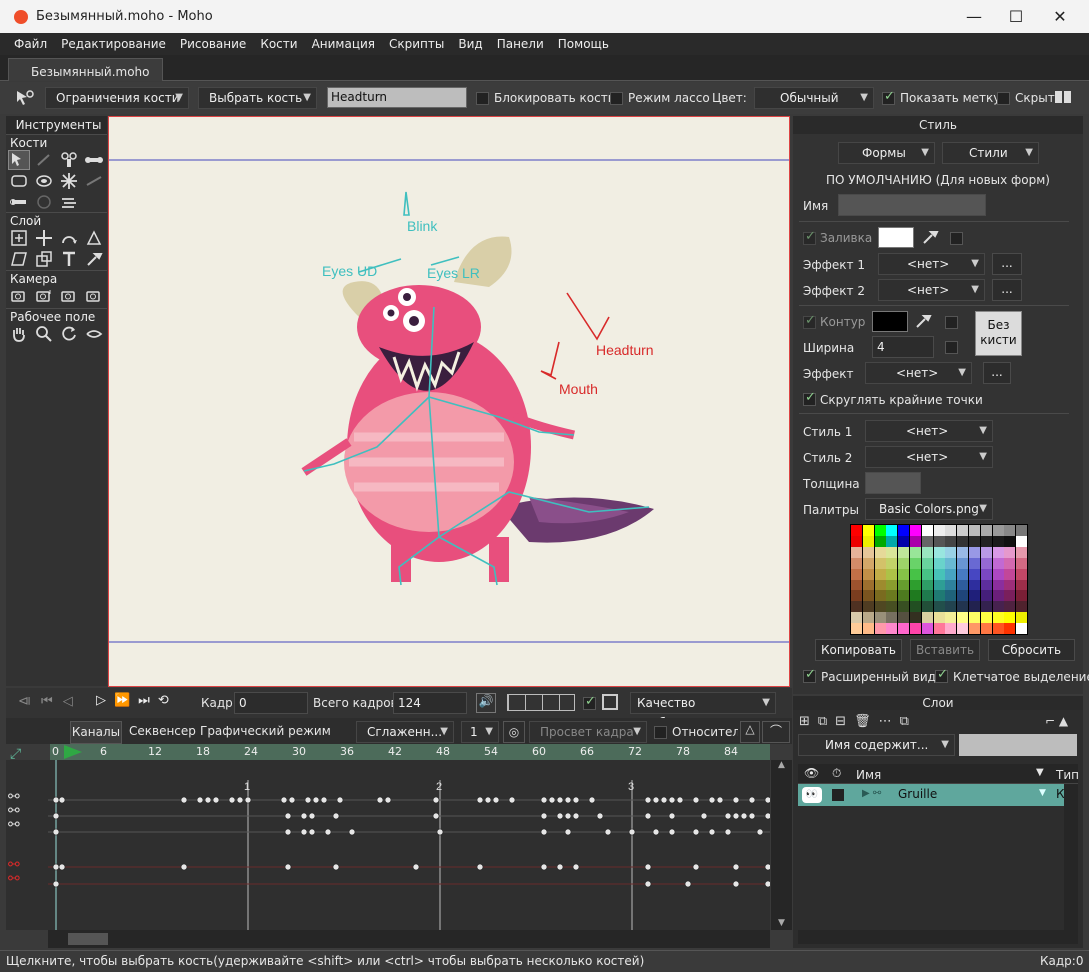 The height and width of the screenshot is (972, 1089). Describe the element at coordinates (85, 69) in the screenshot. I see `document-tab: Безымянный.moho` at that location.